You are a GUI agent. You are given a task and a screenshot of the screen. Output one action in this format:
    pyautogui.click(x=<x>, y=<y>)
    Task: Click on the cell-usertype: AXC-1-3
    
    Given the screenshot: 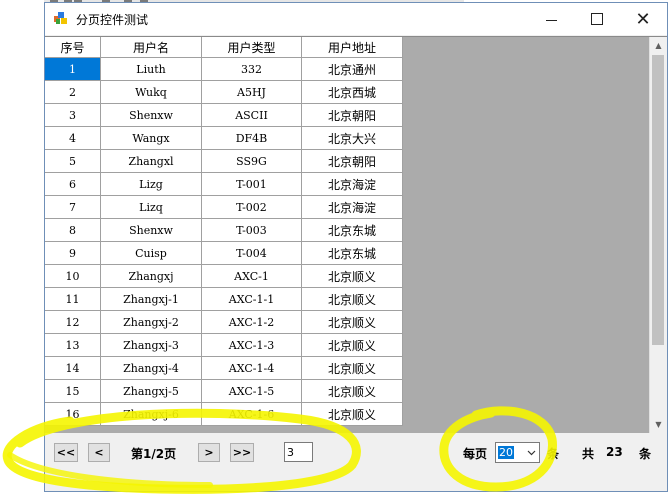 What is the action you would take?
    pyautogui.click(x=251, y=345)
    